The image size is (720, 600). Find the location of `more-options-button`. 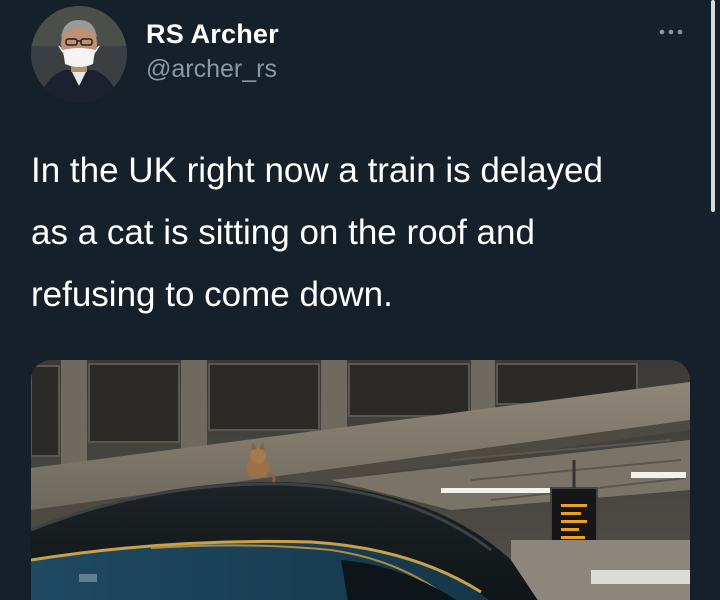

more-options-button is located at coordinates (671, 32).